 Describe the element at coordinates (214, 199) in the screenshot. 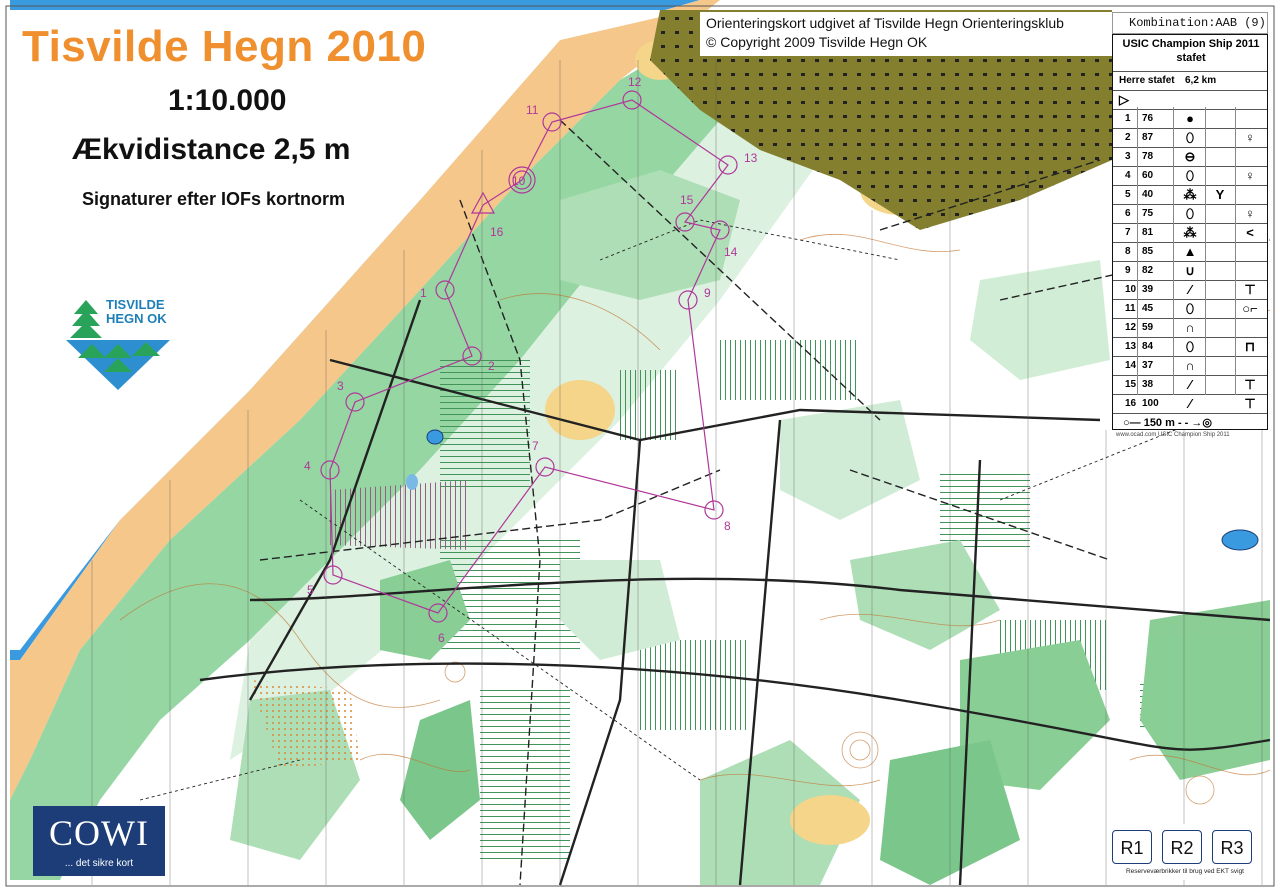

I see `symbols-note: Signaturer efter IOFs kortnorm` at that location.